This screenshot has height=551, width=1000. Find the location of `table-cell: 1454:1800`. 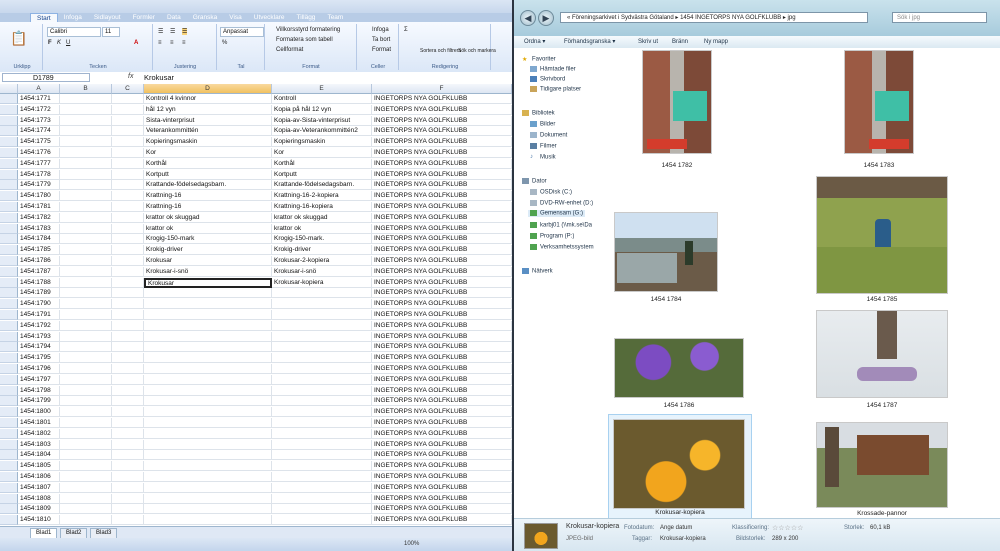

table-cell: 1454:1800 is located at coordinates (39, 412).